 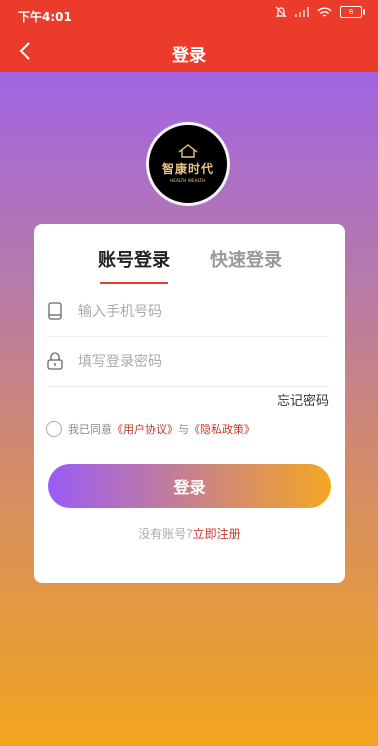 What do you see at coordinates (55, 311) in the screenshot?
I see `phone-icon` at bounding box center [55, 311].